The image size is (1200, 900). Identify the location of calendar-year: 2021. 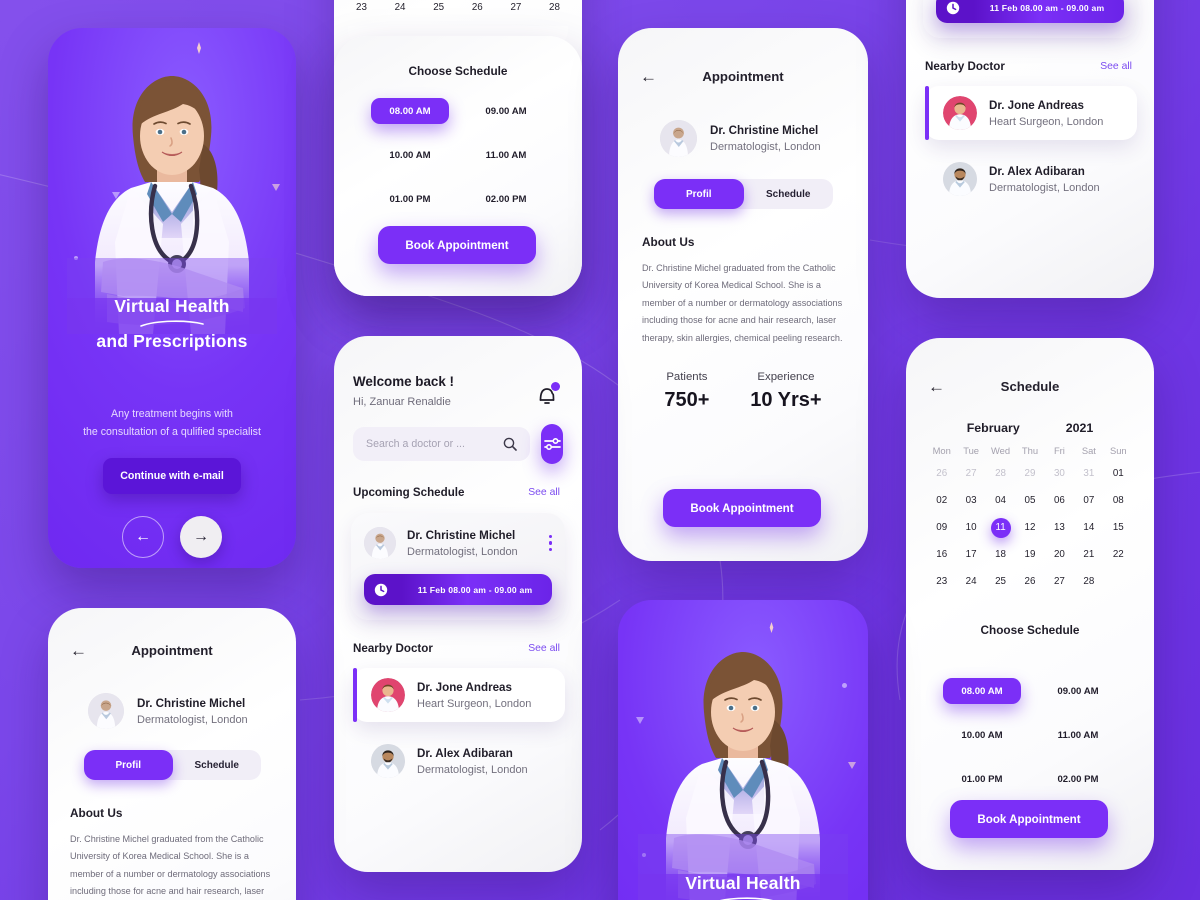
(1080, 428).